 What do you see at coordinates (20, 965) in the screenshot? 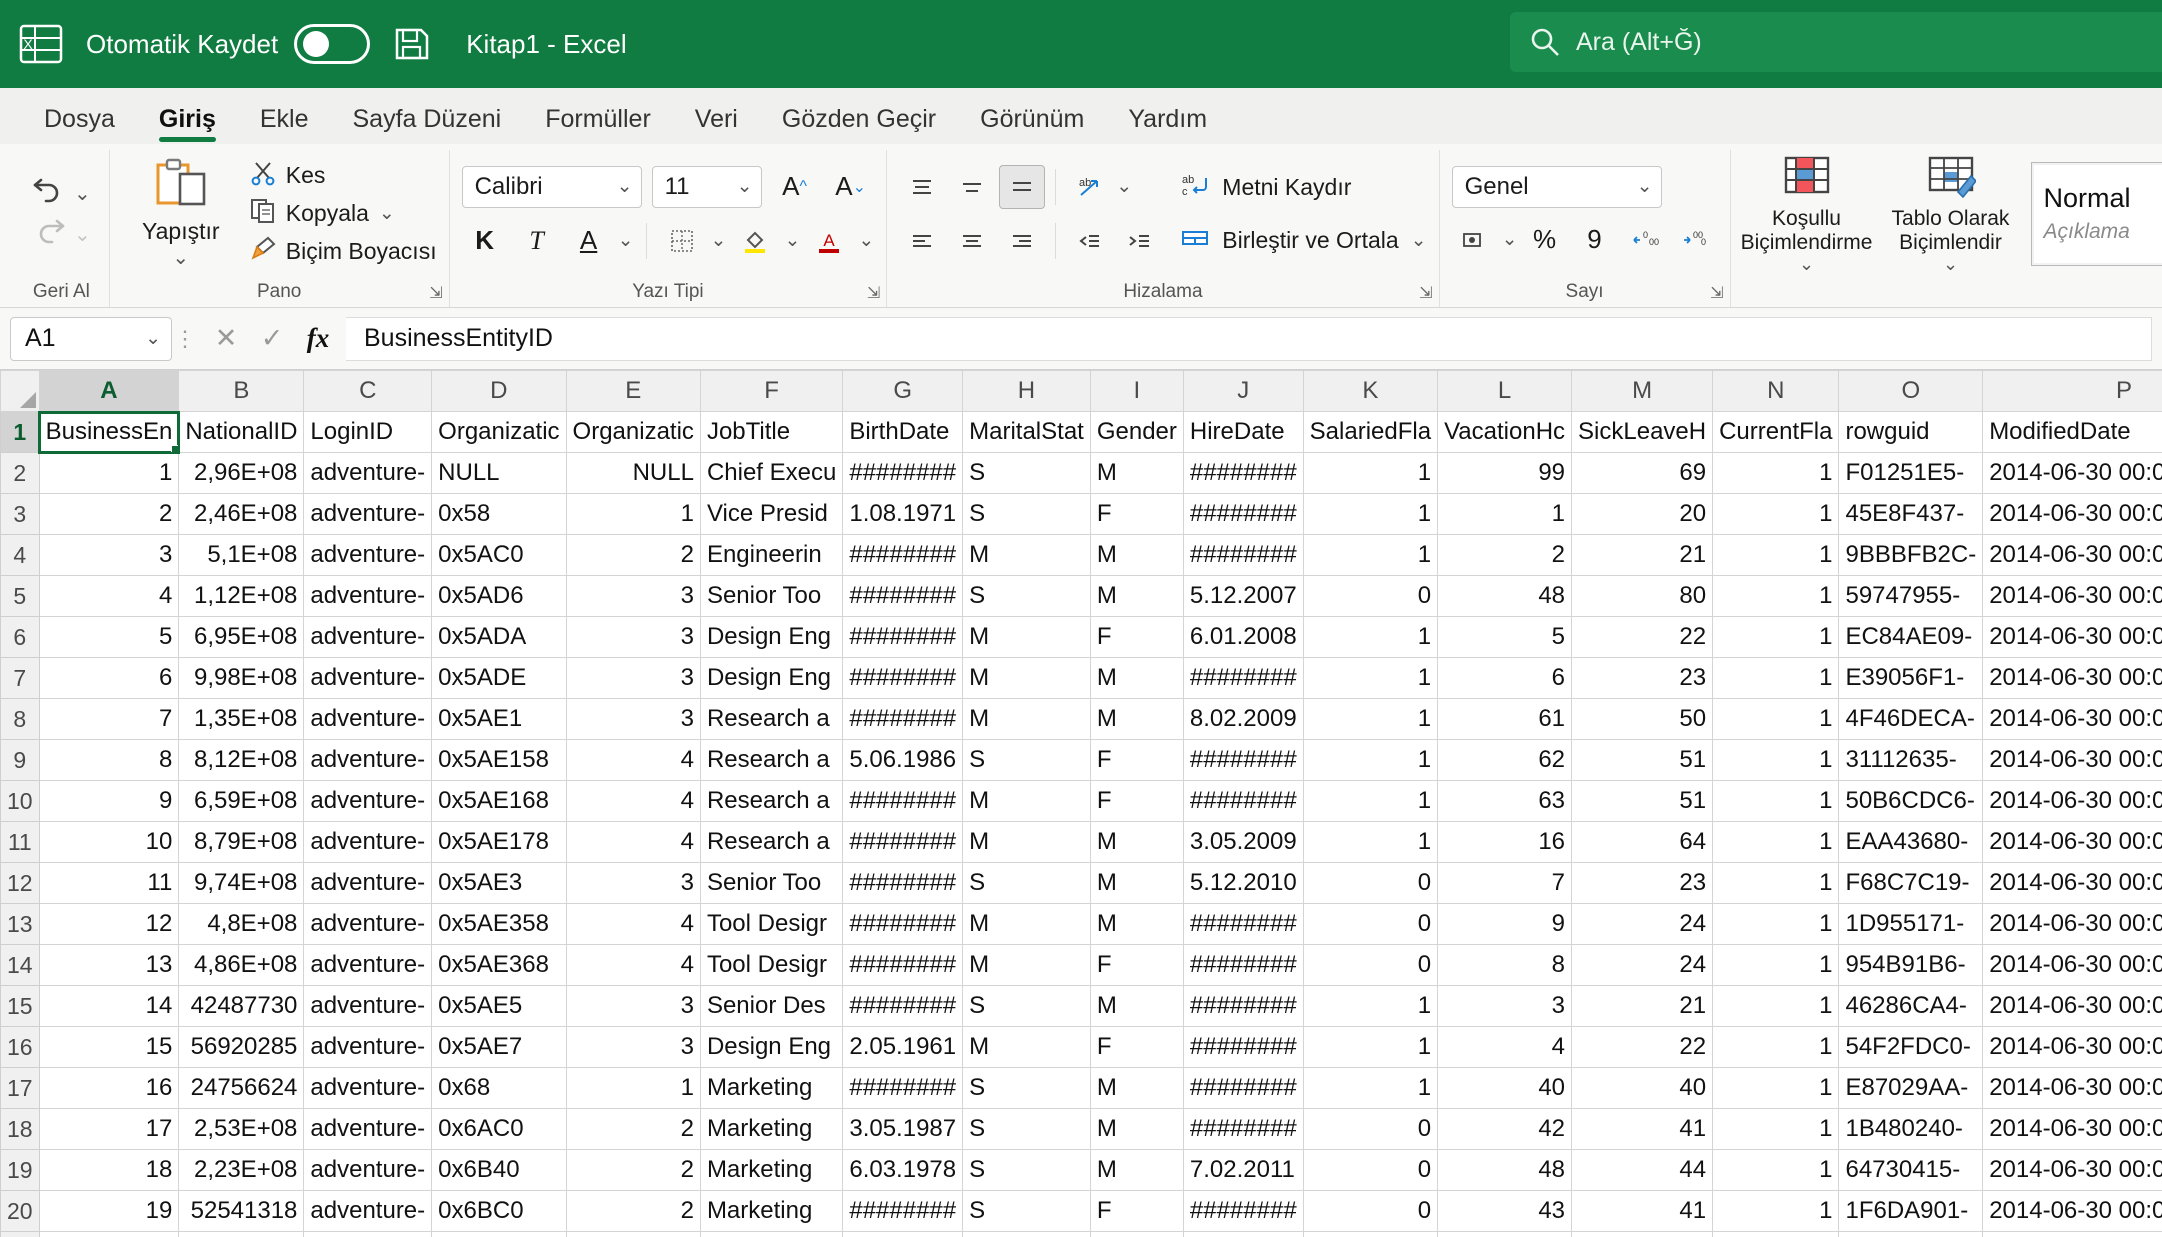
I see `row-header-14: 14` at bounding box center [20, 965].